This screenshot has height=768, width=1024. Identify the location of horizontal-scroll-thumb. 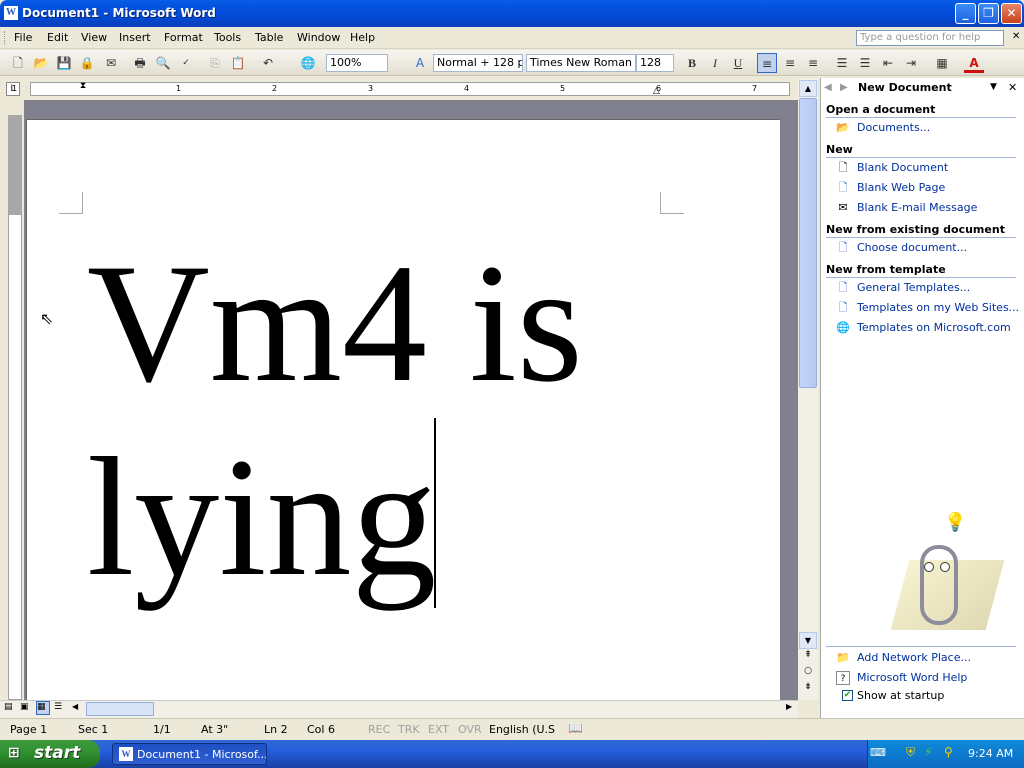
(120, 709).